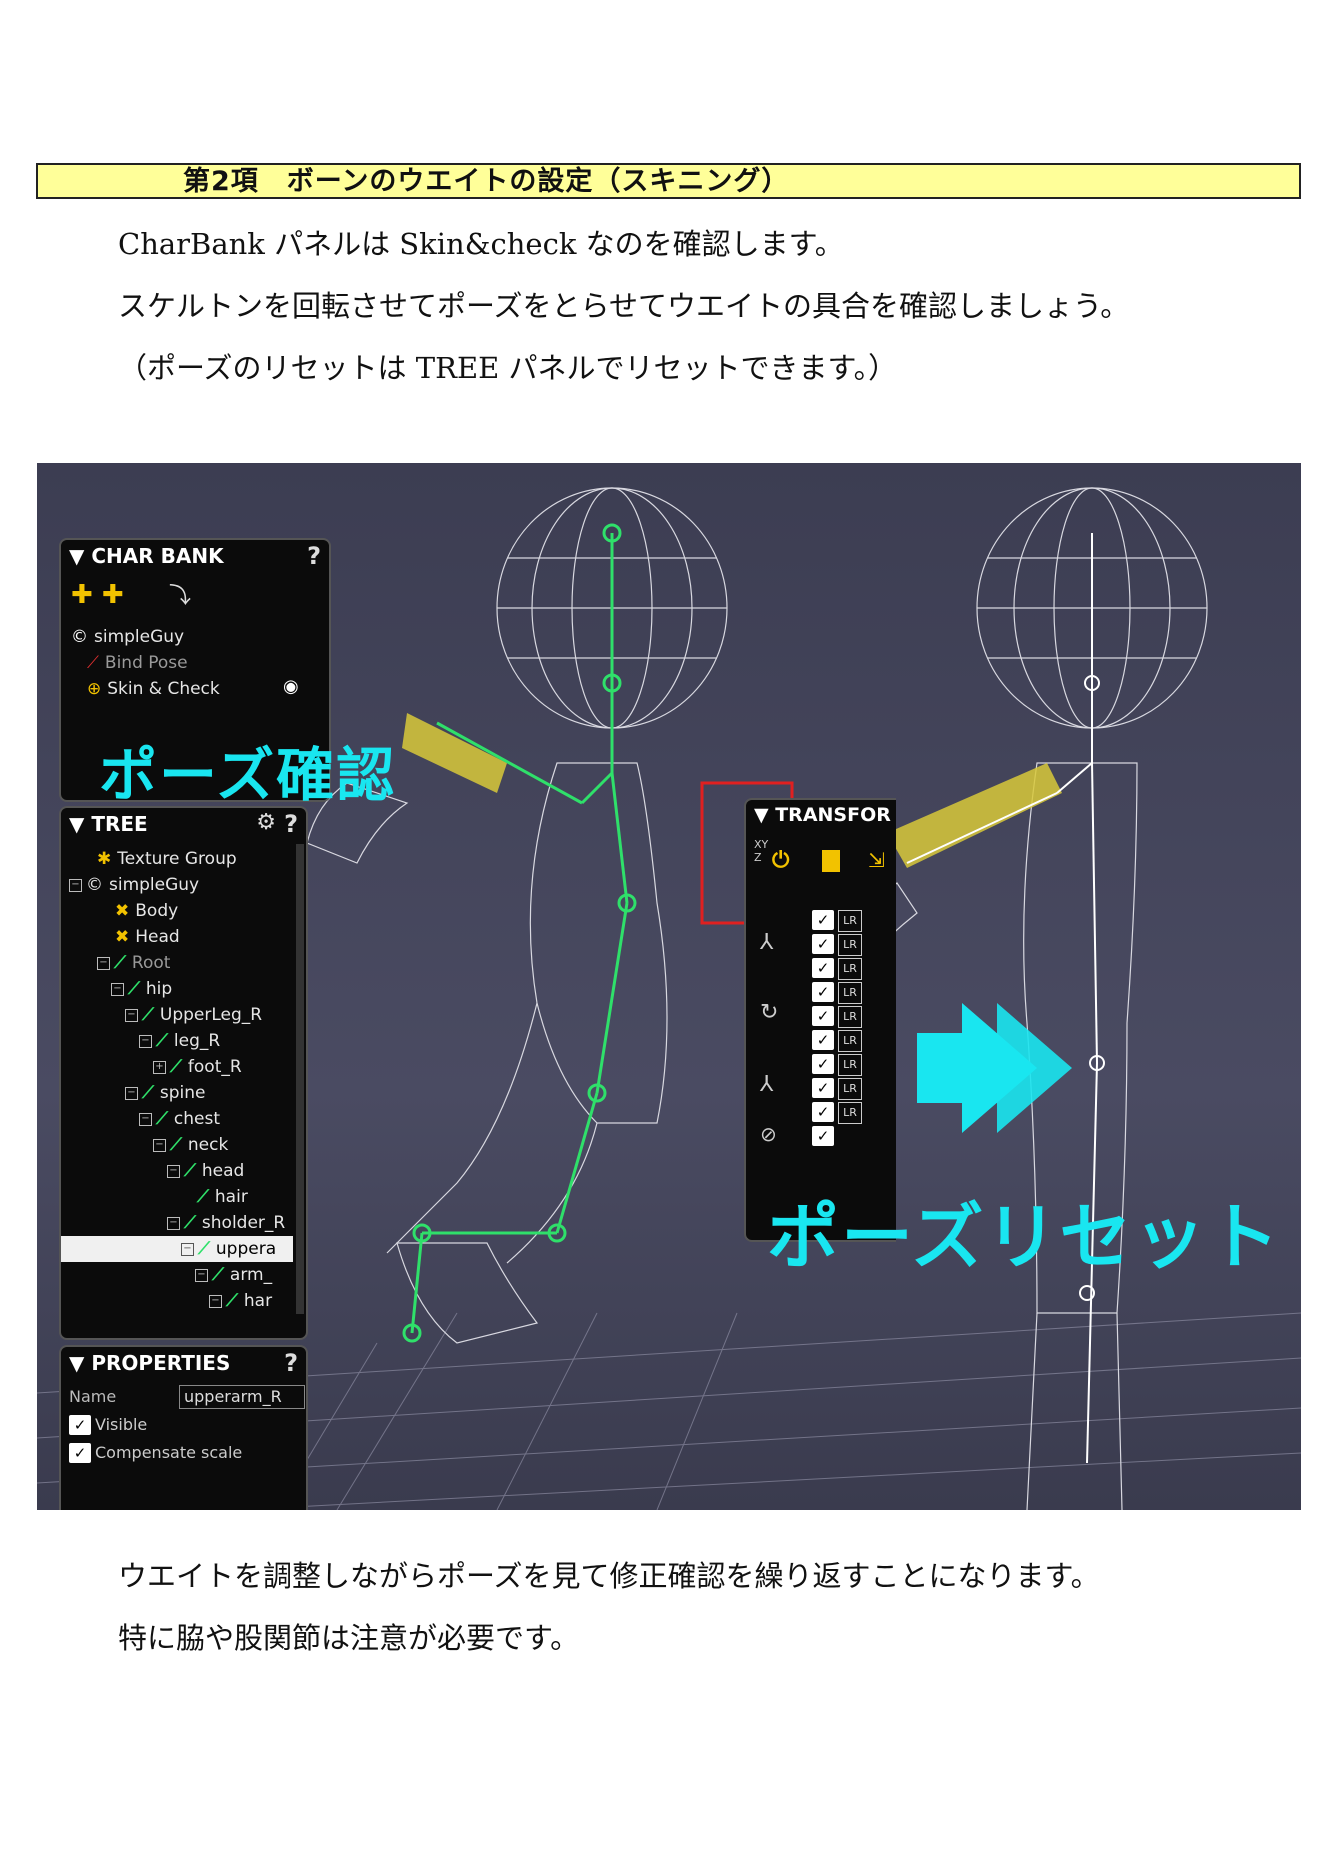 The image size is (1328, 1875). Describe the element at coordinates (146, 556) in the screenshot. I see `charbank-title: ▼ CHAR BANK` at that location.